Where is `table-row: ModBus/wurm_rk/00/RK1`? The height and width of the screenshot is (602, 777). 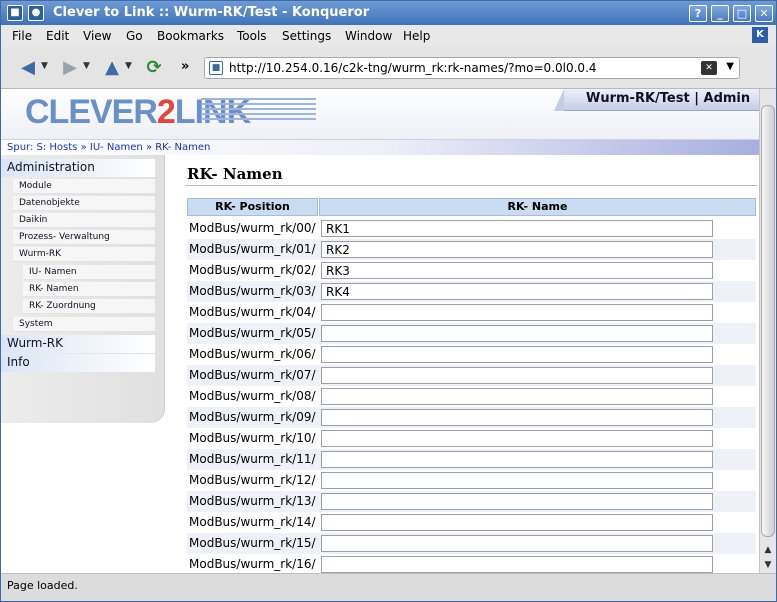
table-row: ModBus/wurm_rk/00/RK1 is located at coordinates (471, 228).